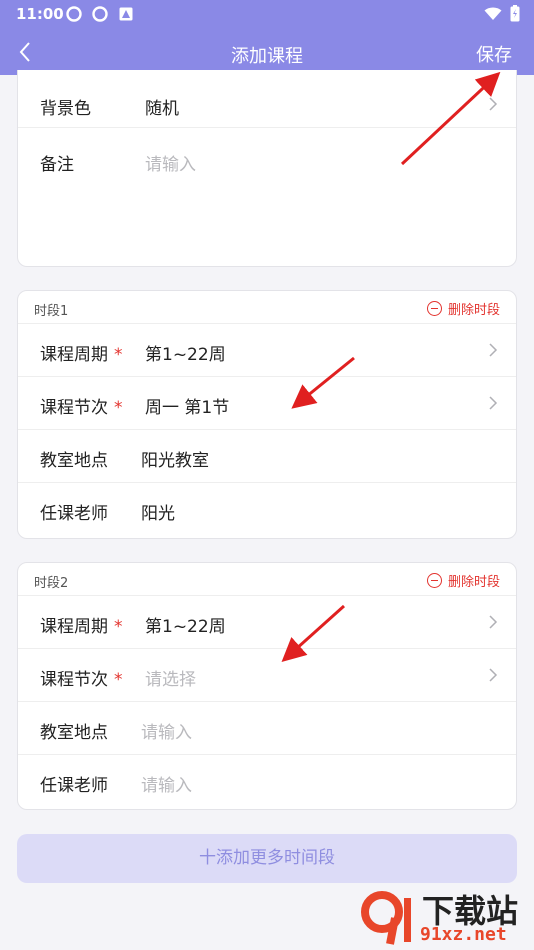  Describe the element at coordinates (166, 783) in the screenshot. I see `teacher-input: 请输入` at that location.